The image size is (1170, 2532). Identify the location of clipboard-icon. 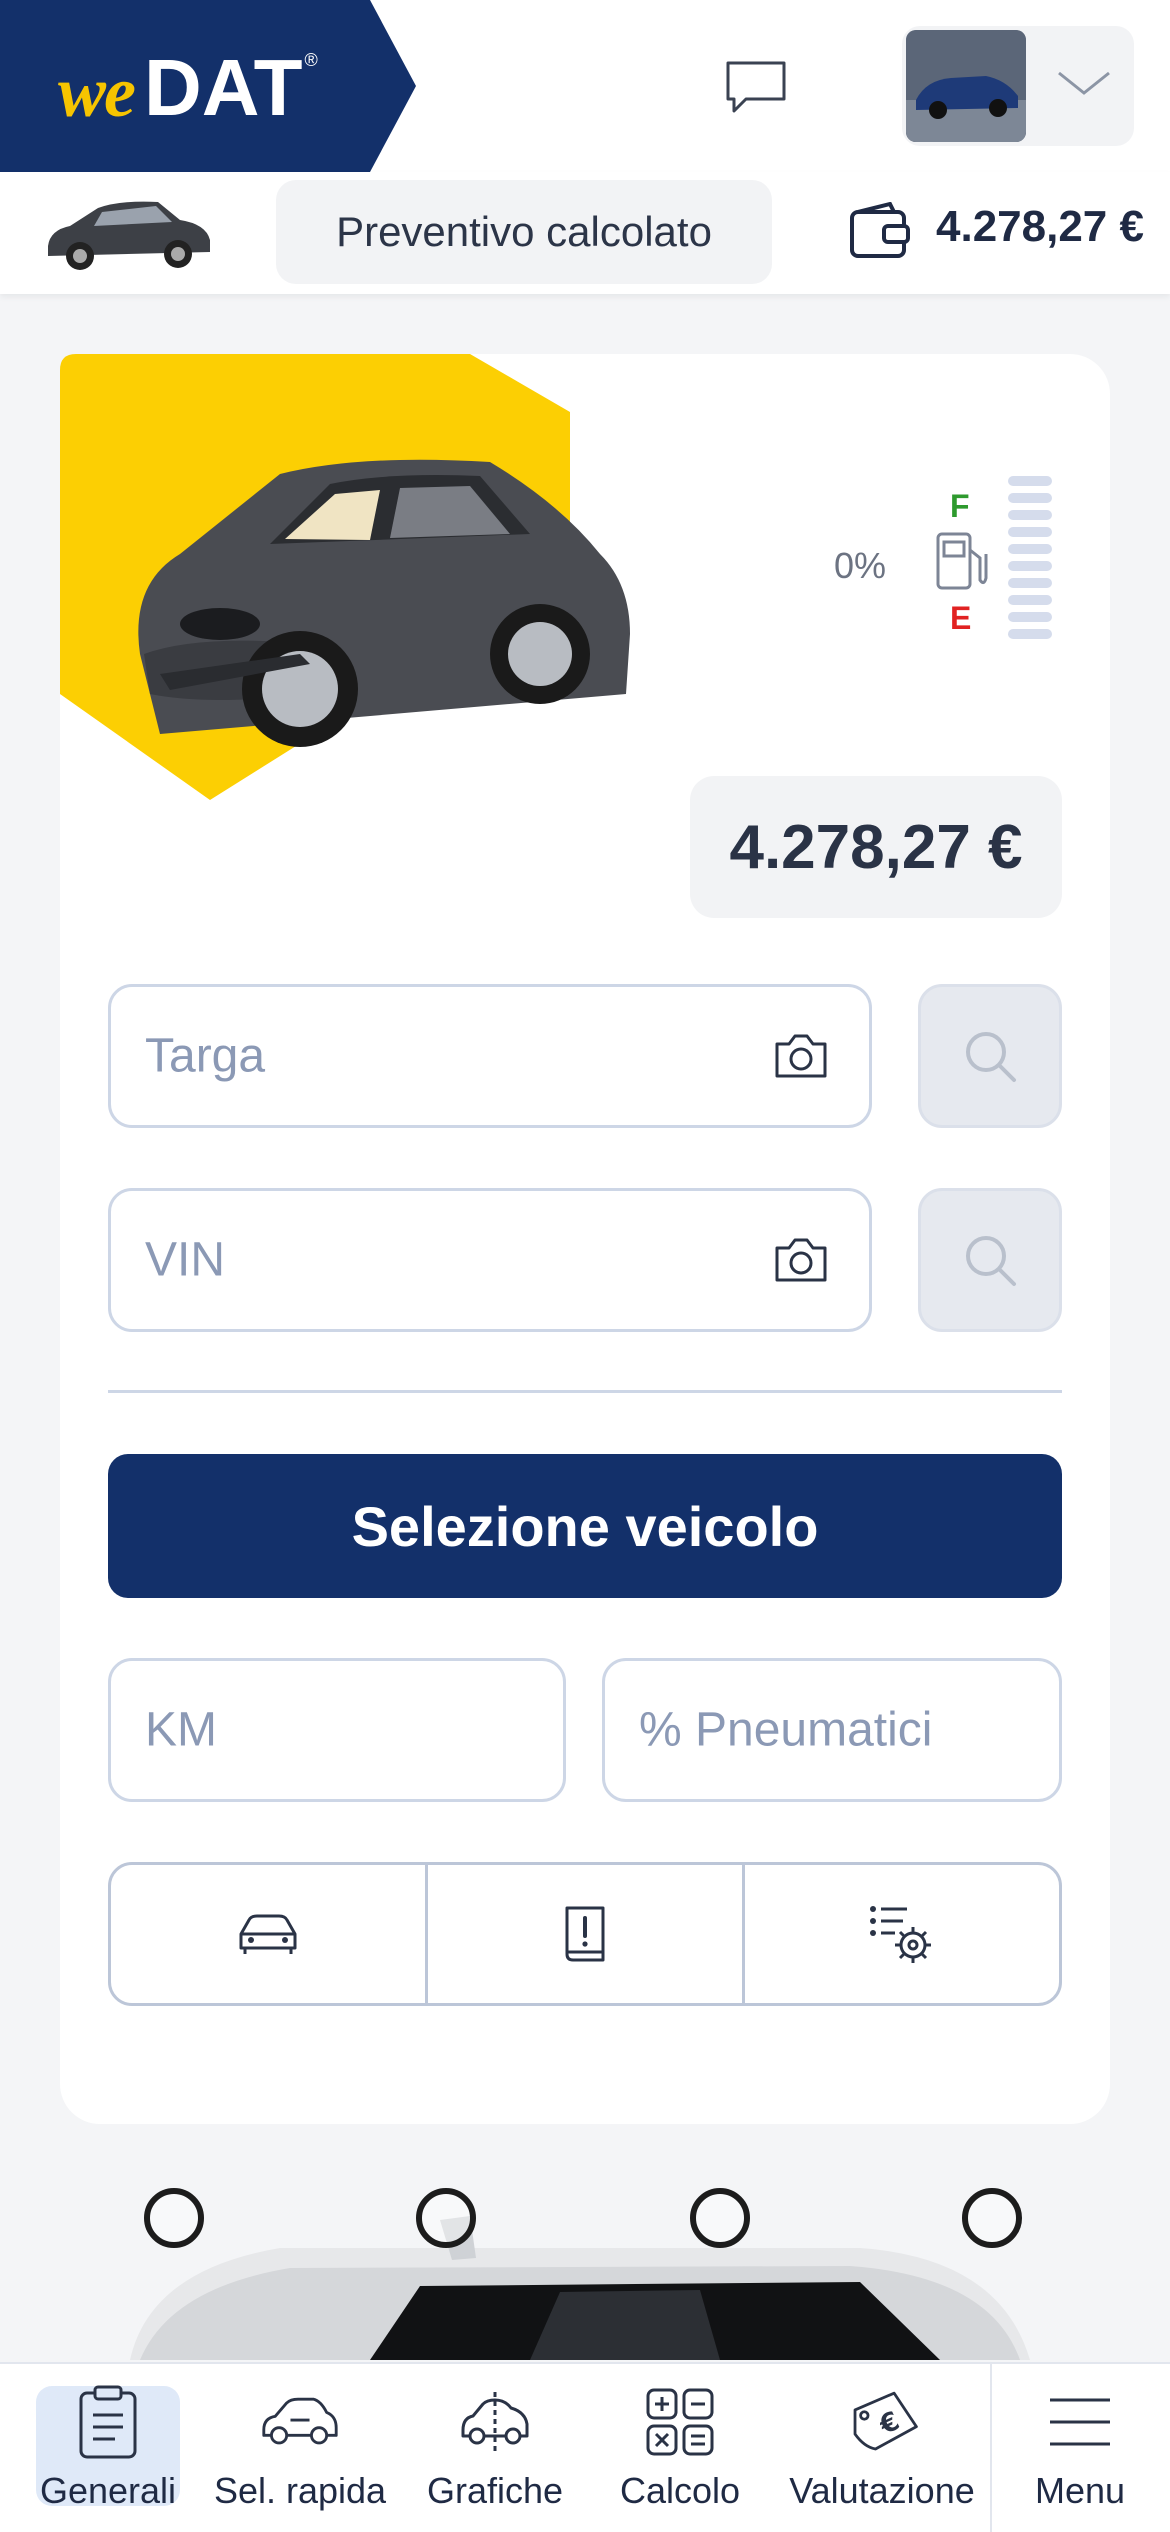
(108, 2422).